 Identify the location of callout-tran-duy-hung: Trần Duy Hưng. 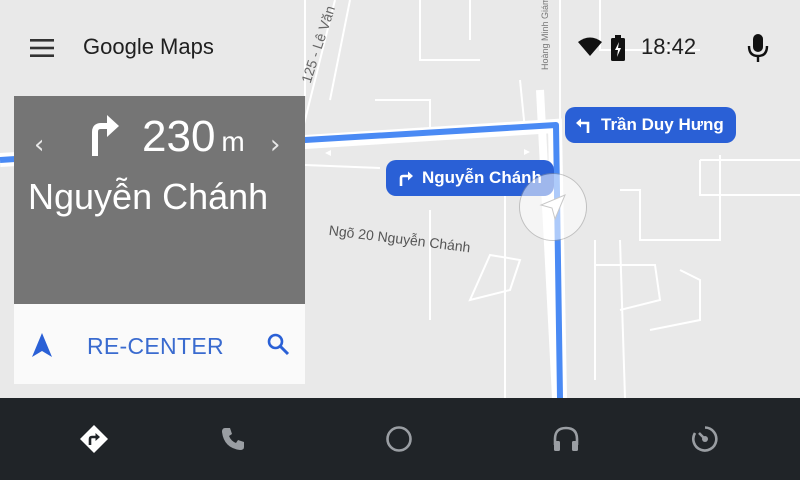
(650, 125).